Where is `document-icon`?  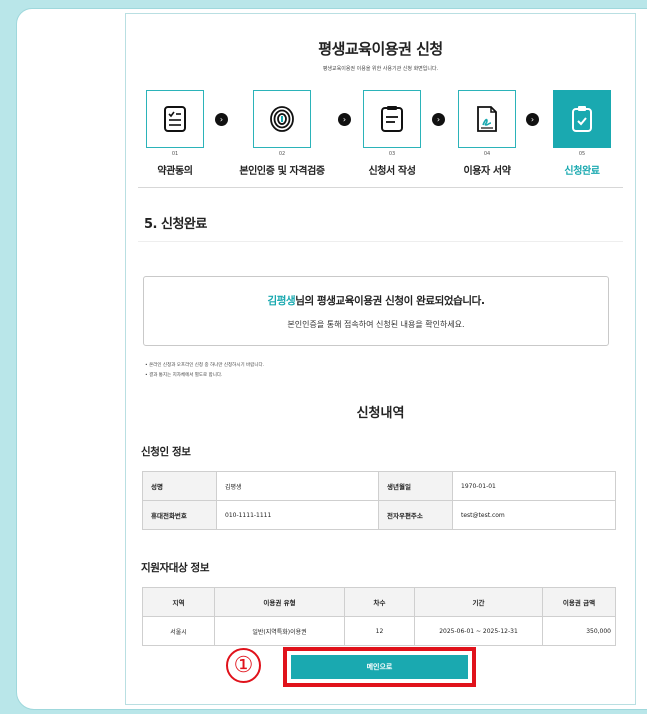
document-icon is located at coordinates (392, 119).